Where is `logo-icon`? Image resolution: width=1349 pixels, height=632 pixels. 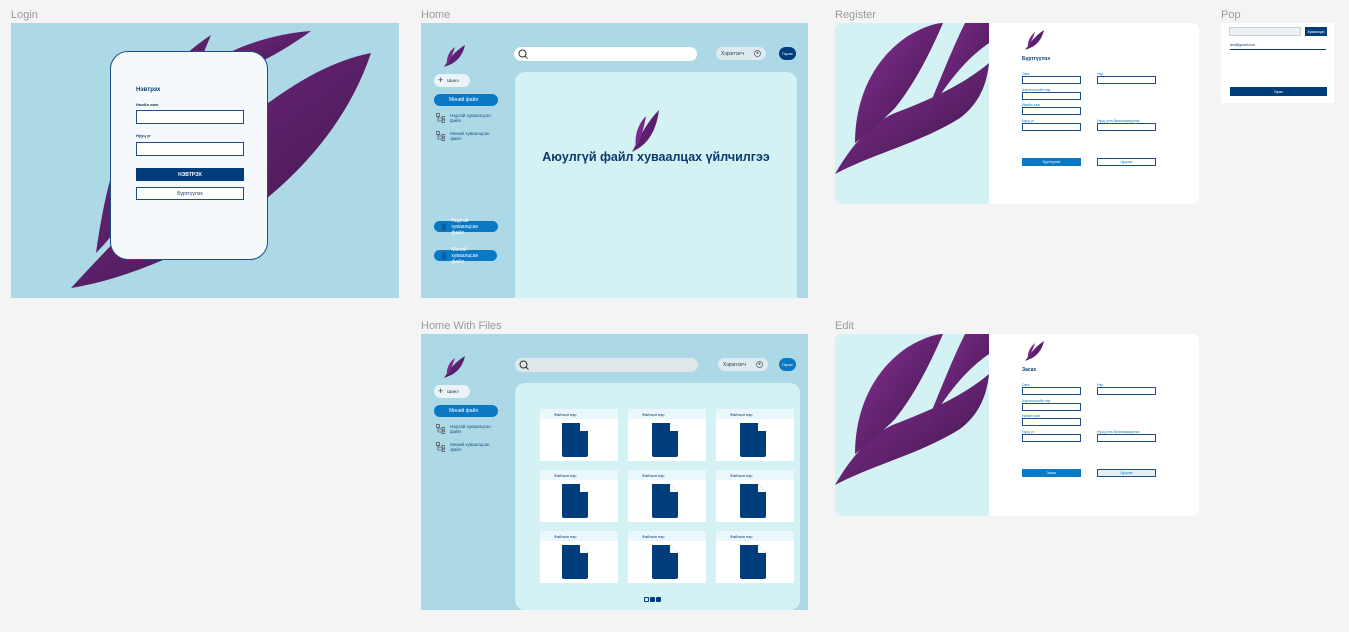
logo-icon is located at coordinates (1034, 351).